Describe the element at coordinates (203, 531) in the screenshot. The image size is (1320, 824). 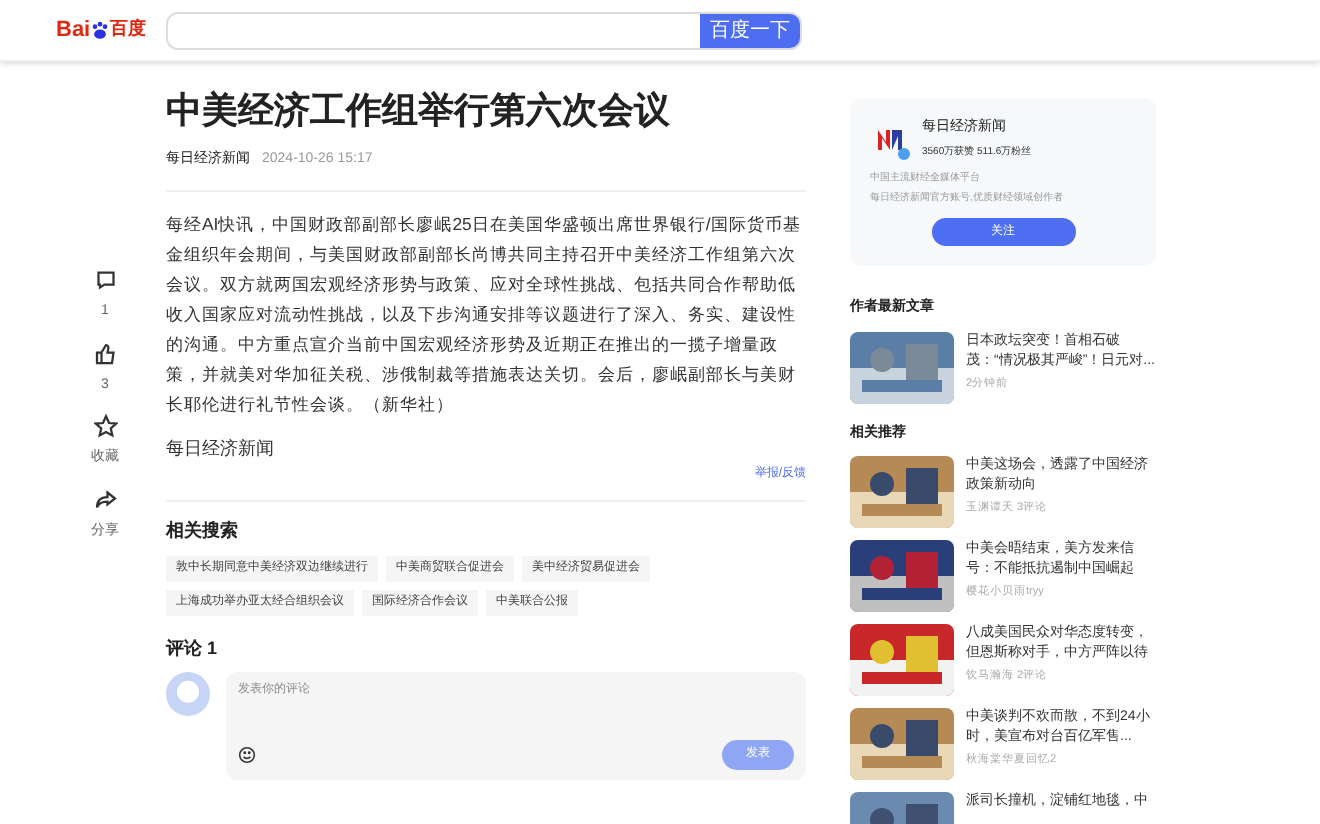
I see `section-title: 相关搜索` at that location.